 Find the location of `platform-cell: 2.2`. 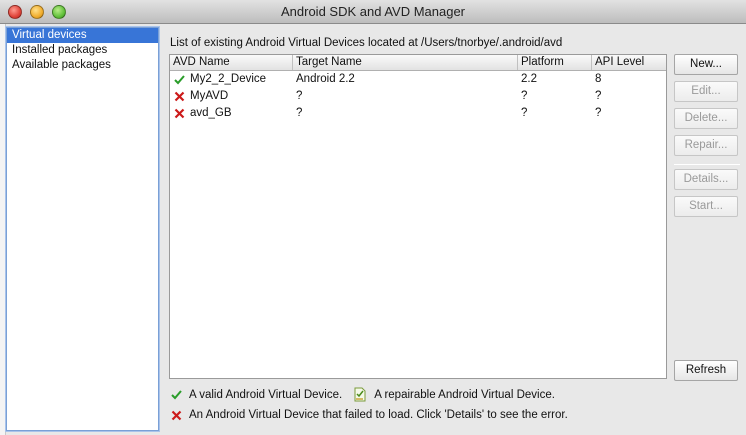

platform-cell: 2.2 is located at coordinates (529, 79).